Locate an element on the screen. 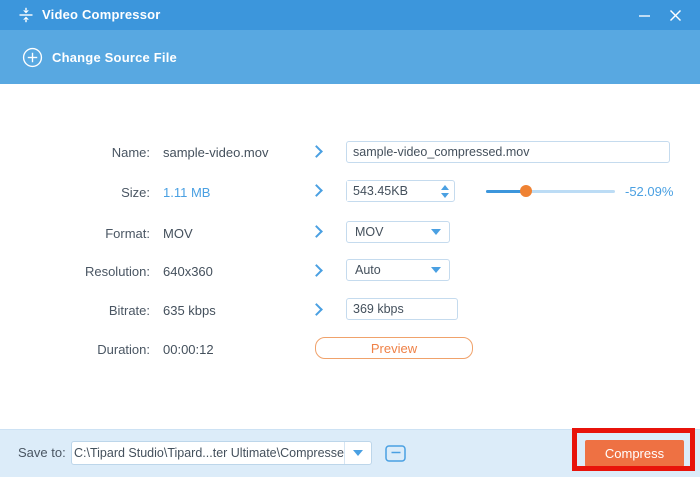 The image size is (700, 477). save-to-label: Save to: is located at coordinates (42, 452).